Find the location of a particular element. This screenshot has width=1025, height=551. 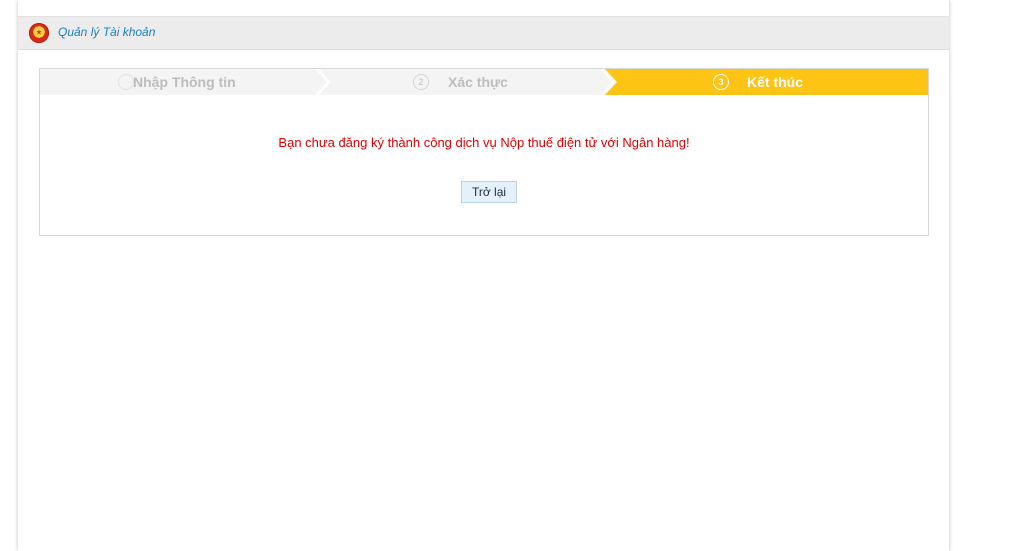

back-button: Trở lại is located at coordinates (489, 192).